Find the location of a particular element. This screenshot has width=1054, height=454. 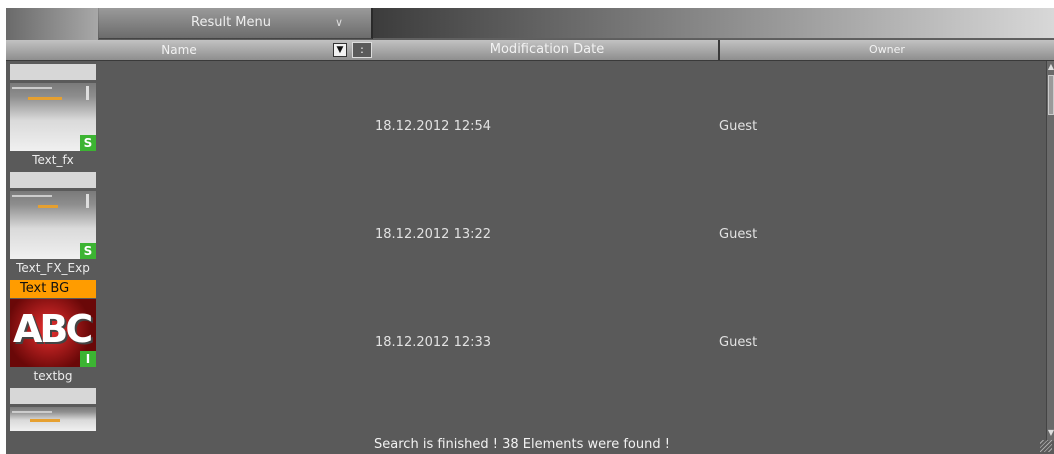

item-thumbnail: ABC I is located at coordinates (53, 333).